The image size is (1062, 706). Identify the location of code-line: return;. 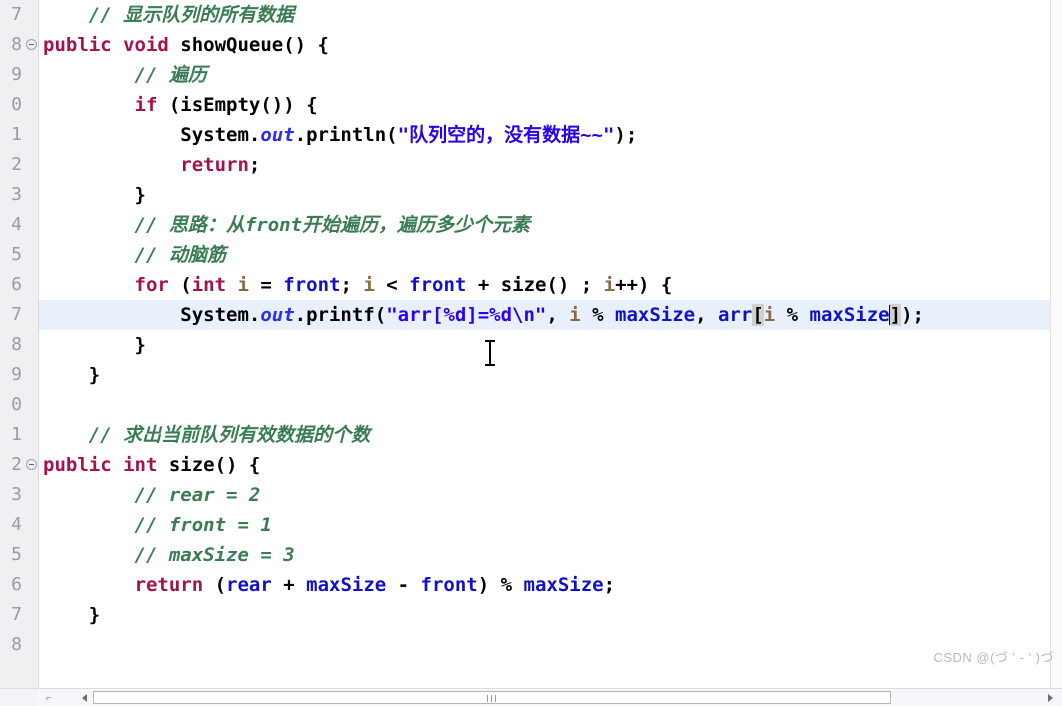
(550, 165).